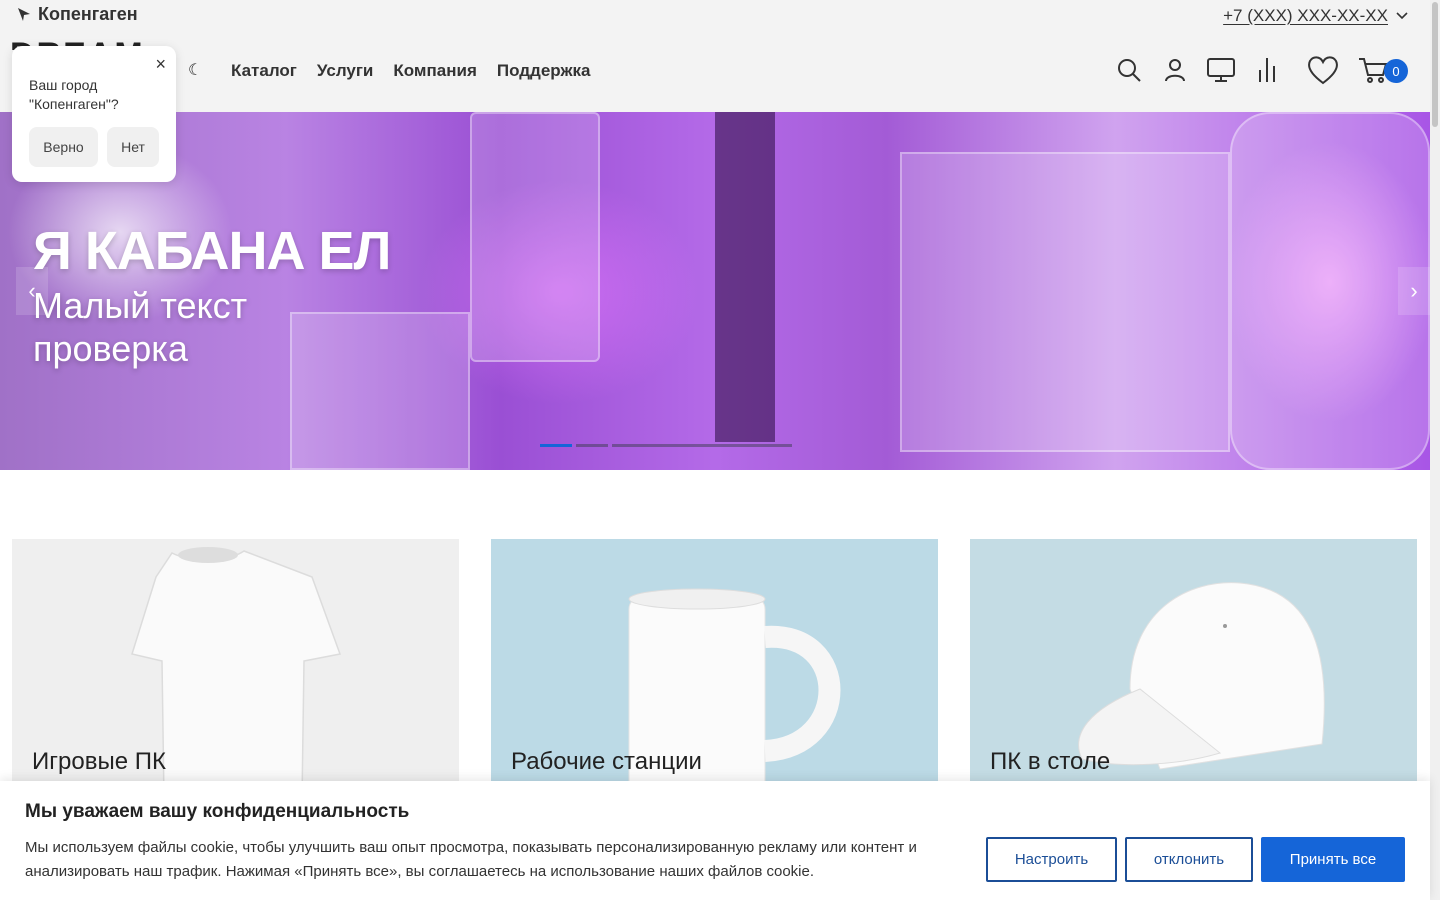  I want to click on confirm-city-button: Верно, so click(63, 147).